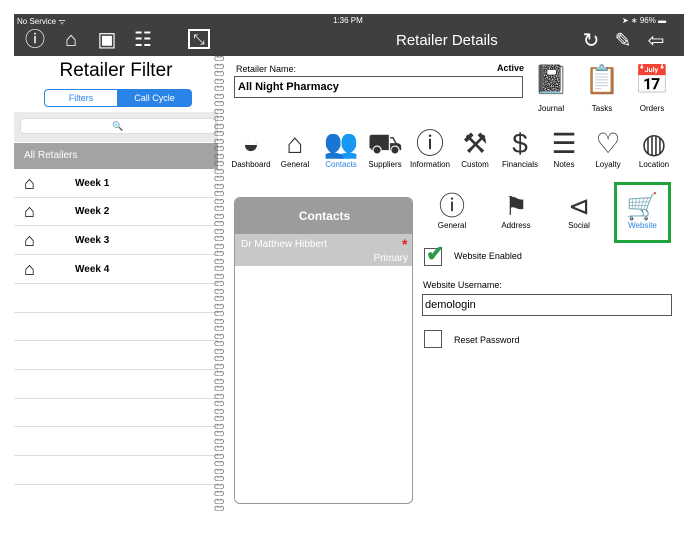 The width and height of the screenshot is (698, 535). What do you see at coordinates (116, 184) in the screenshot?
I see `list-item: ⌂ Week 1` at bounding box center [116, 184].